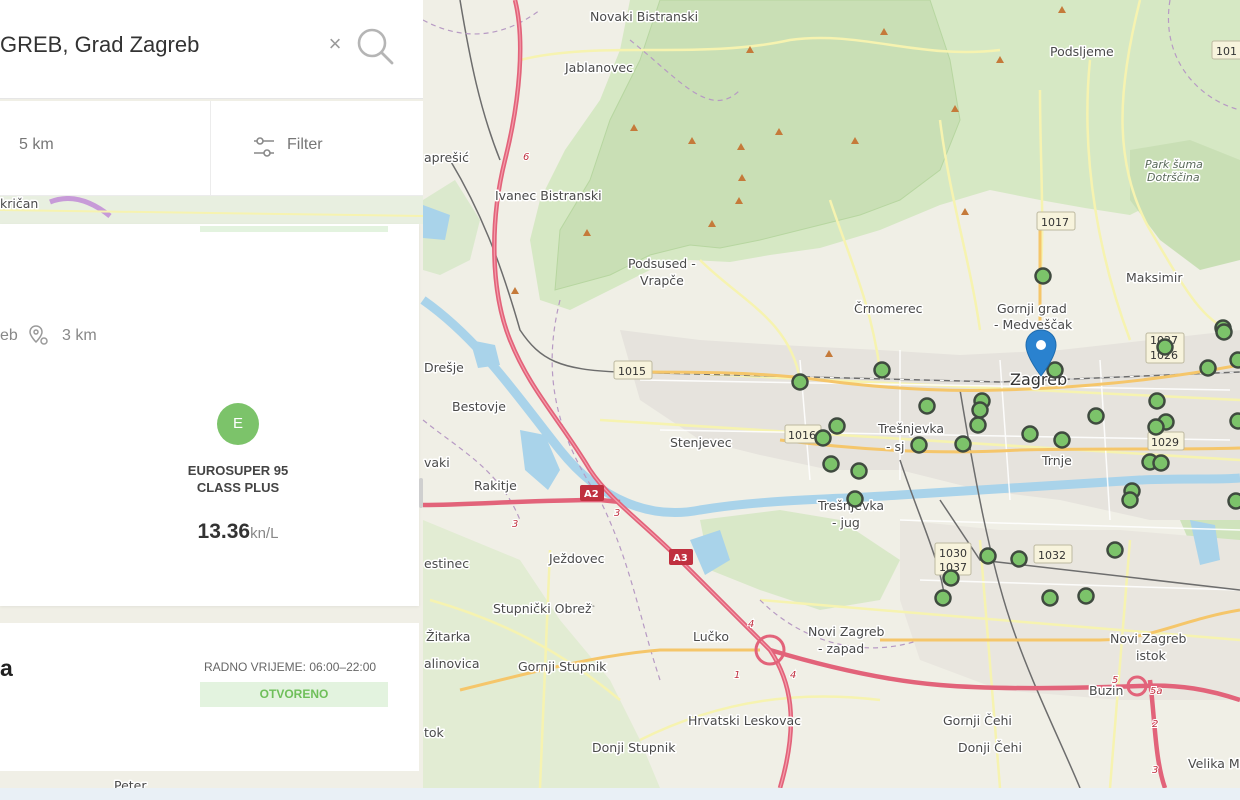  I want to click on filter-label: Filter, so click(305, 144).